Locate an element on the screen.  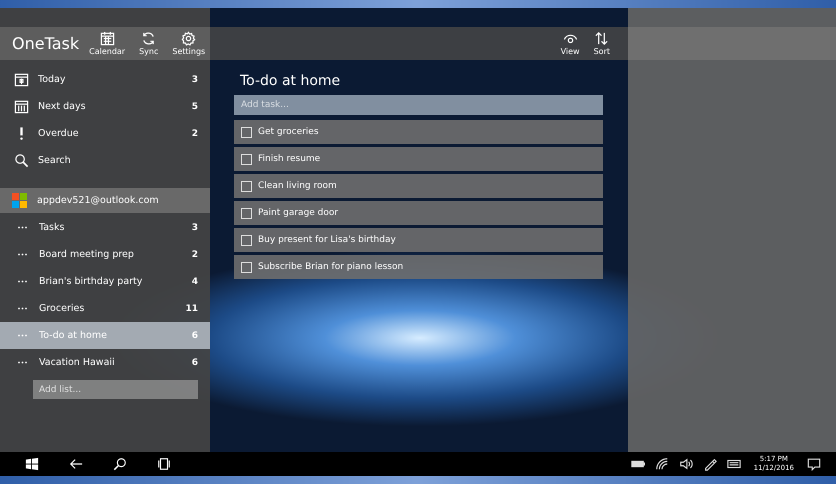
wifi-icon is located at coordinates (661, 464).